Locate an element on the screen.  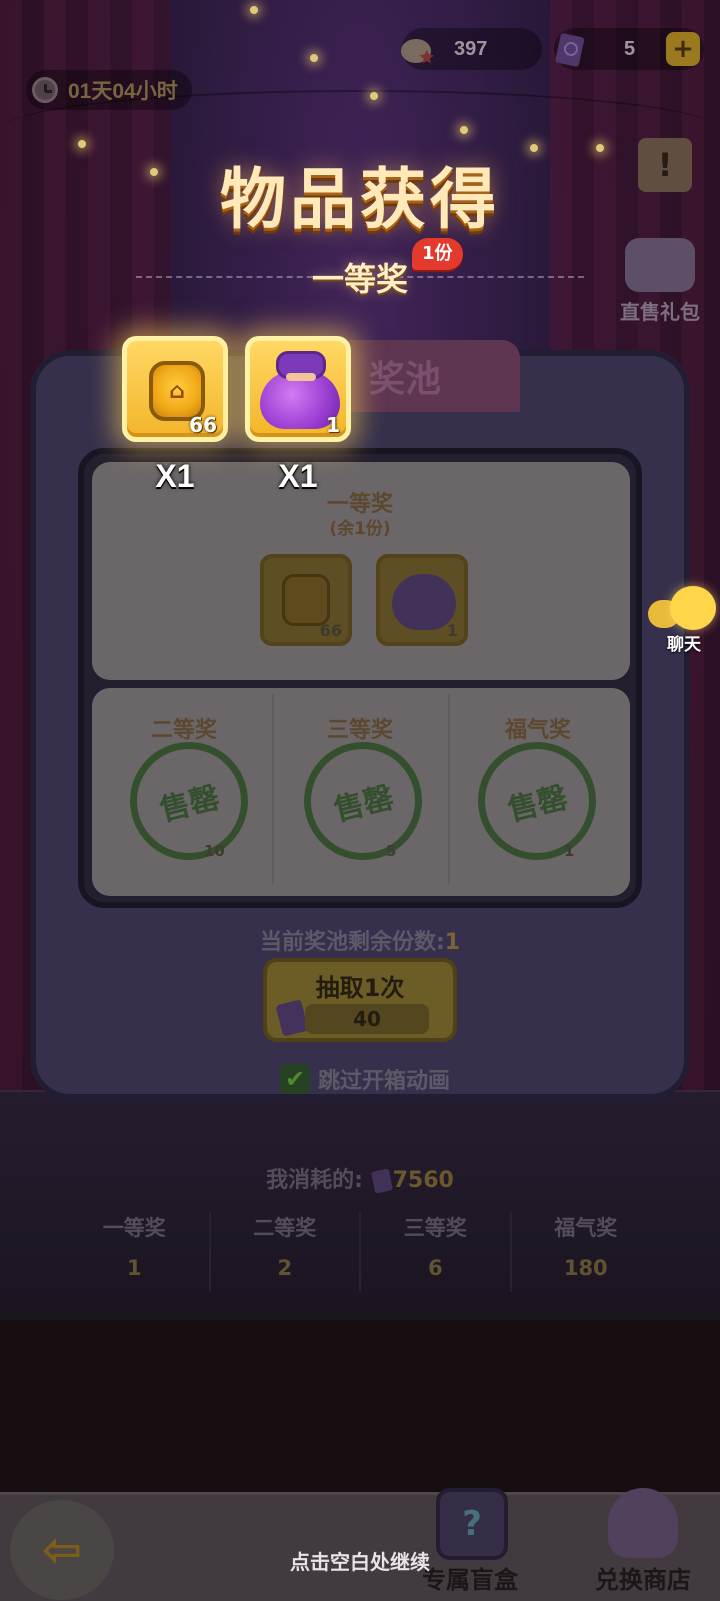
chat-button: 聊天 is located at coordinates (684, 621).